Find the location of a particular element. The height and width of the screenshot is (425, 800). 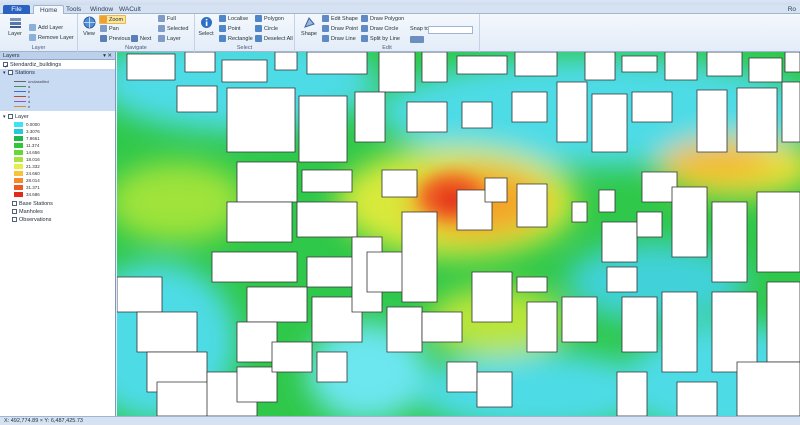

layer-row-base-stations: Base Stations is located at coordinates (57, 204).